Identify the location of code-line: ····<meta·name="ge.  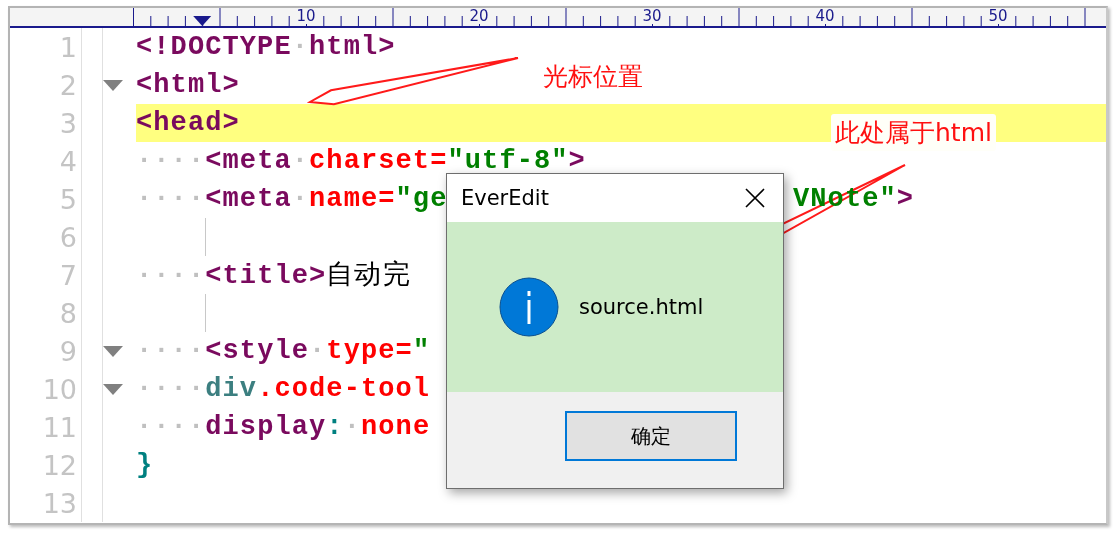
(292, 199).